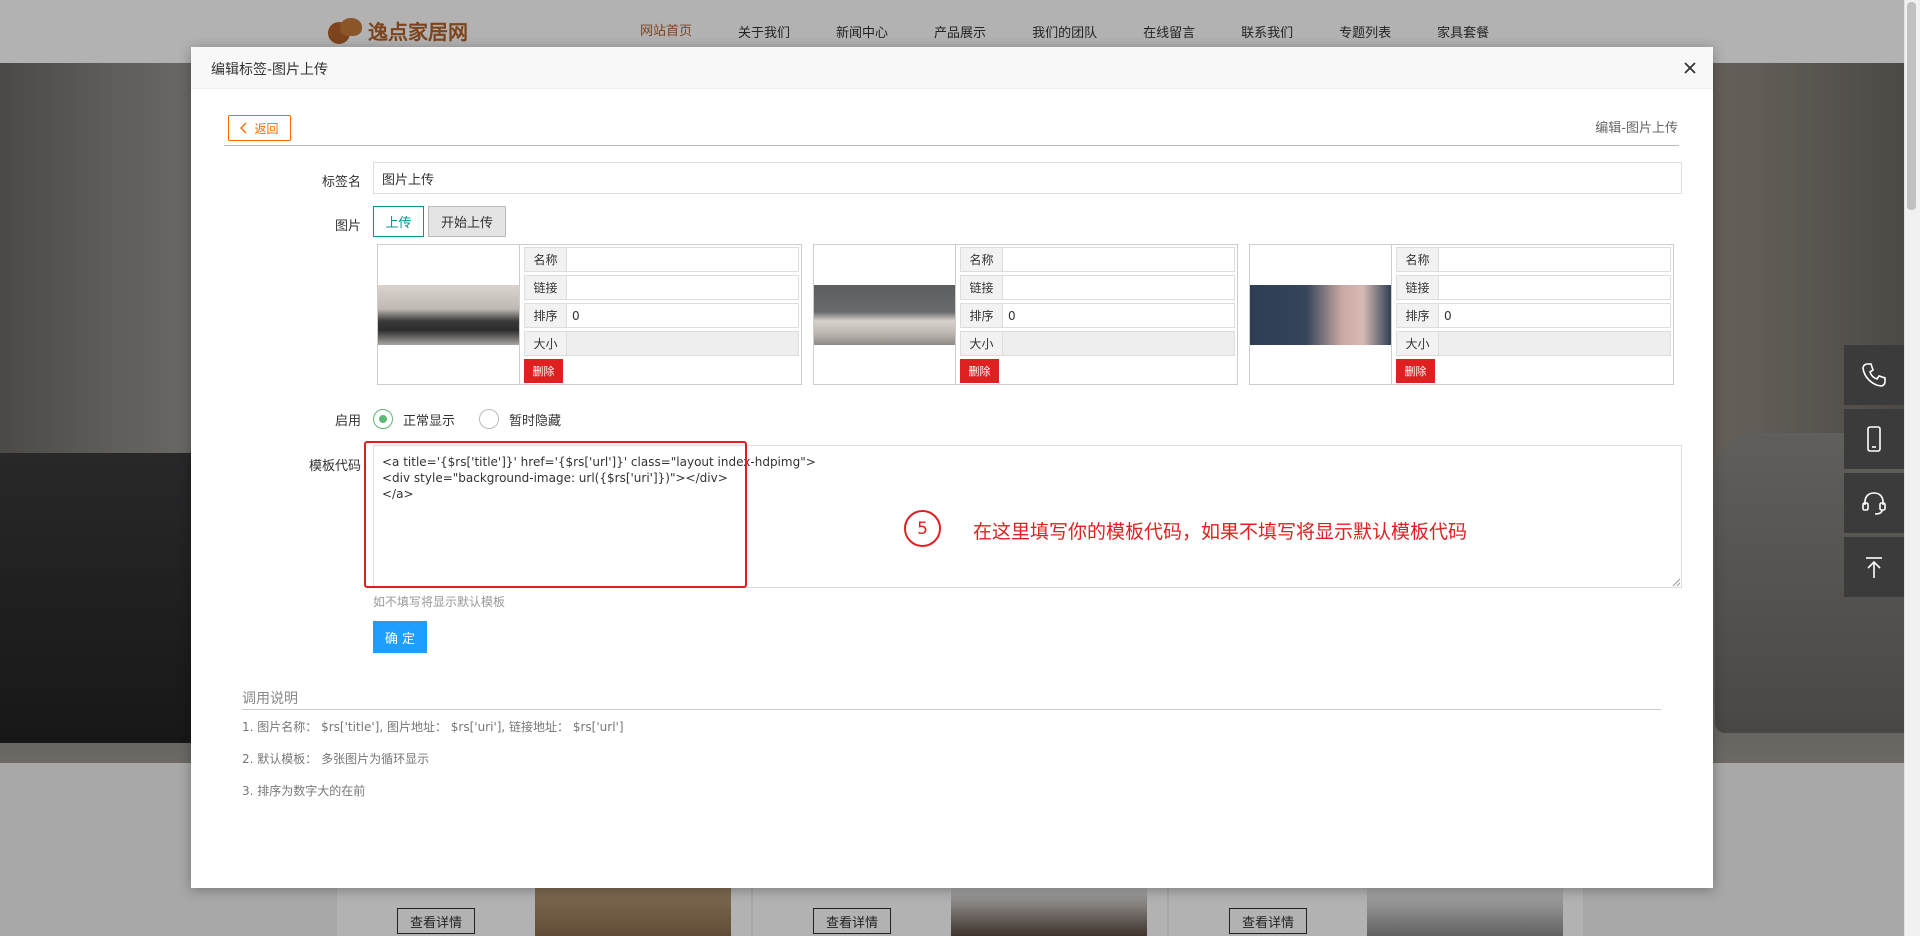 Image resolution: width=1920 pixels, height=936 pixels. Describe the element at coordinates (334, 466) in the screenshot. I see `template-code-label: 模板代码` at that location.